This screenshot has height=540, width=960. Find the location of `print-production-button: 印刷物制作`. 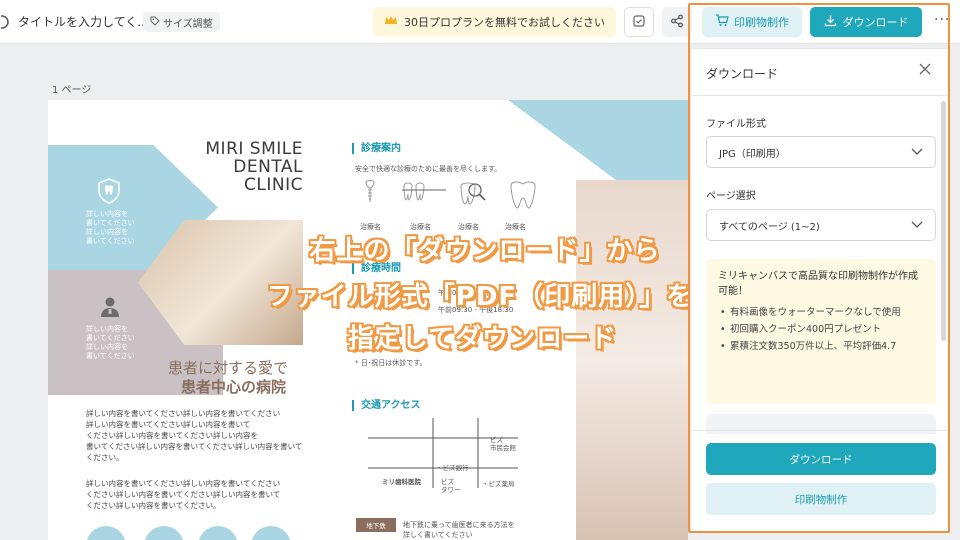

print-production-button: 印刷物制作 is located at coordinates (752, 22).